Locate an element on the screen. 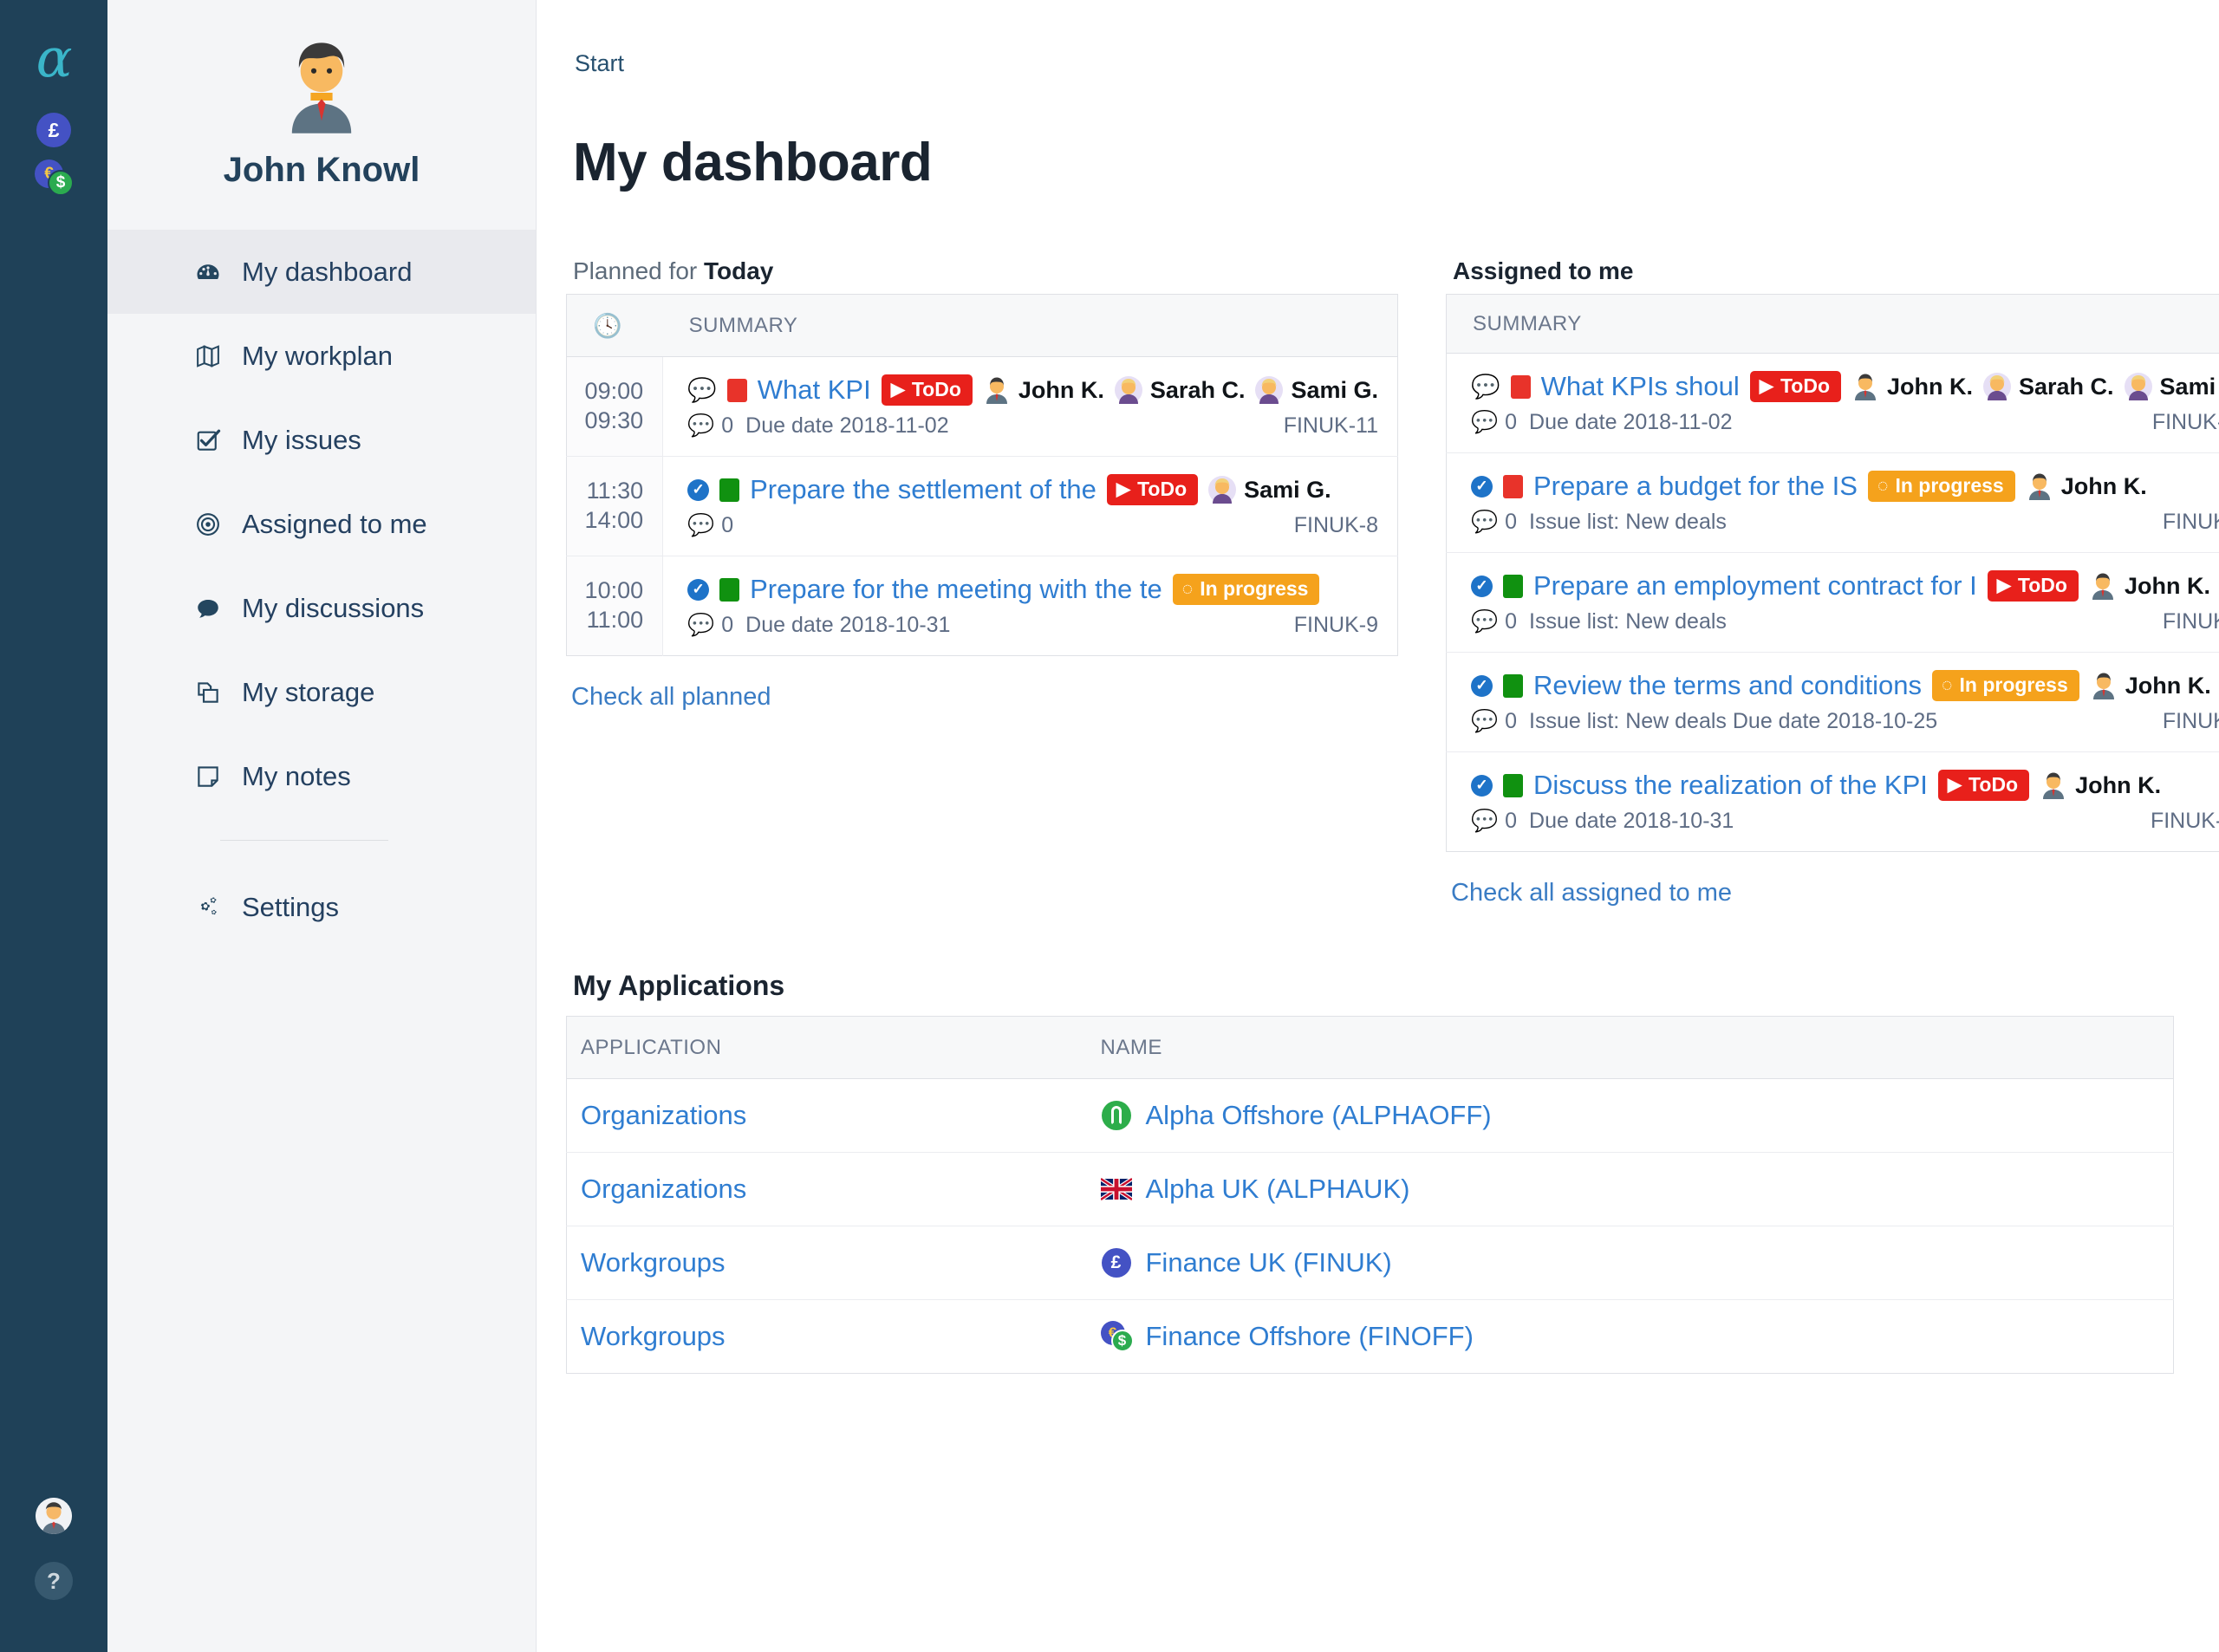  issue-title: Review the terms and conditions is located at coordinates (1727, 685).